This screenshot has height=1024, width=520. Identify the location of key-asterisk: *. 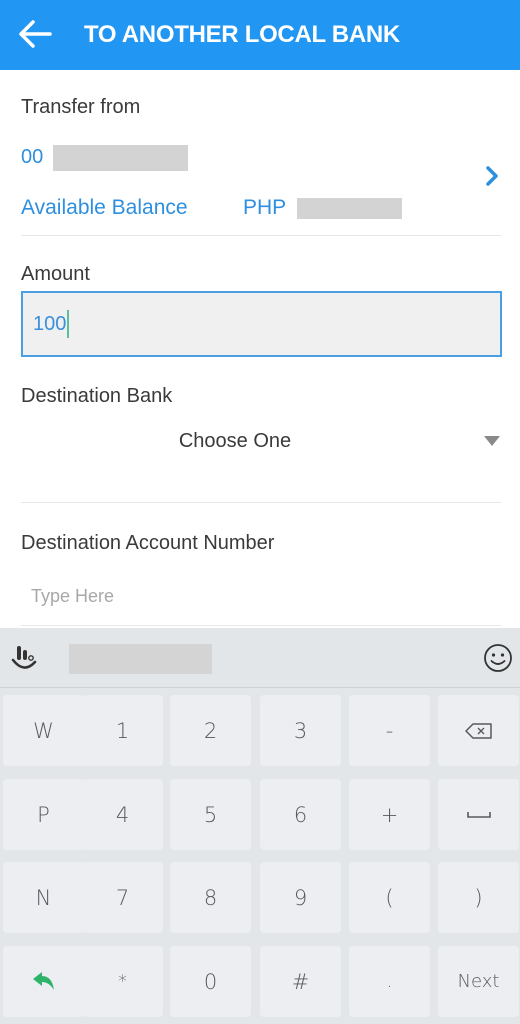
(122, 981).